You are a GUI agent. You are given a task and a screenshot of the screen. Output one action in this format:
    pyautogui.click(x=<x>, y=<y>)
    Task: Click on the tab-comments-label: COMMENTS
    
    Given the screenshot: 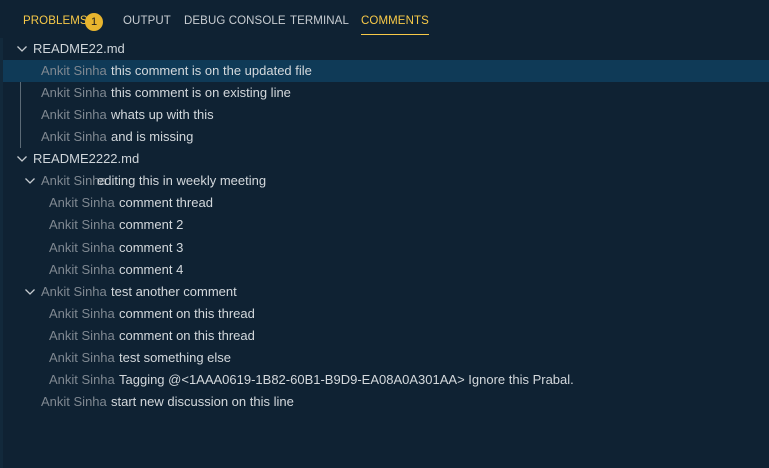 What is the action you would take?
    pyautogui.click(x=395, y=21)
    